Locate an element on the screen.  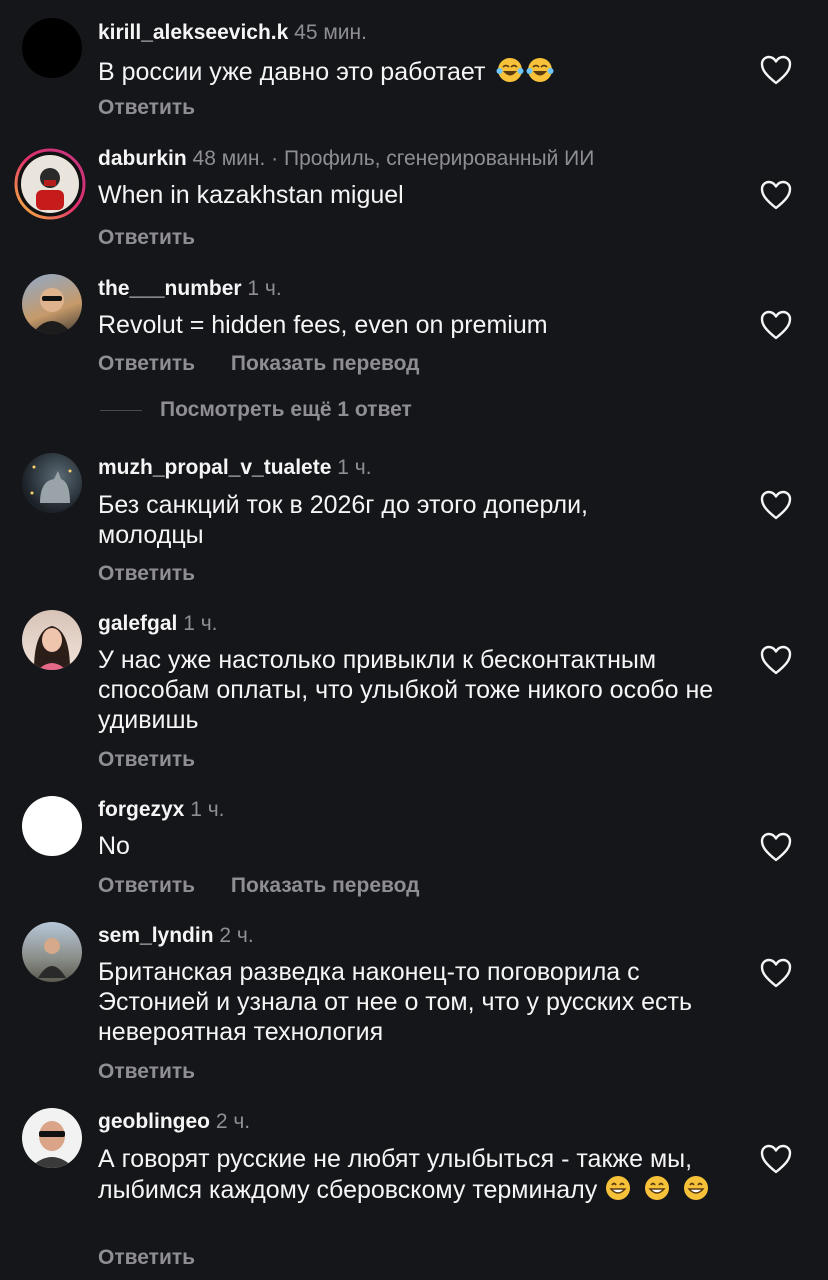
username: geoblingeo is located at coordinates (154, 1121).